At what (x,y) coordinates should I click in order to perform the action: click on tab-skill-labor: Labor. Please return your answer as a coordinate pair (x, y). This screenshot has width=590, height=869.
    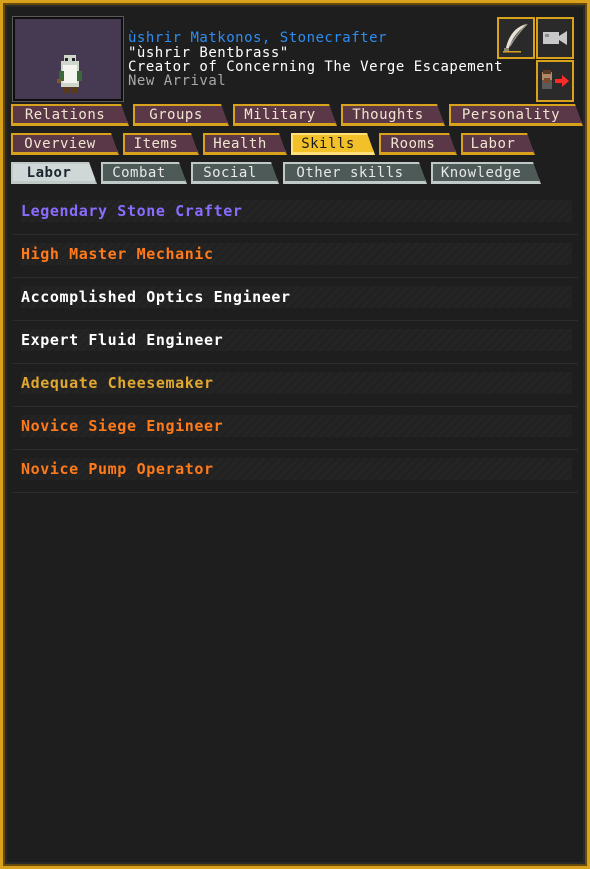
    Looking at the image, I should click on (54, 173).